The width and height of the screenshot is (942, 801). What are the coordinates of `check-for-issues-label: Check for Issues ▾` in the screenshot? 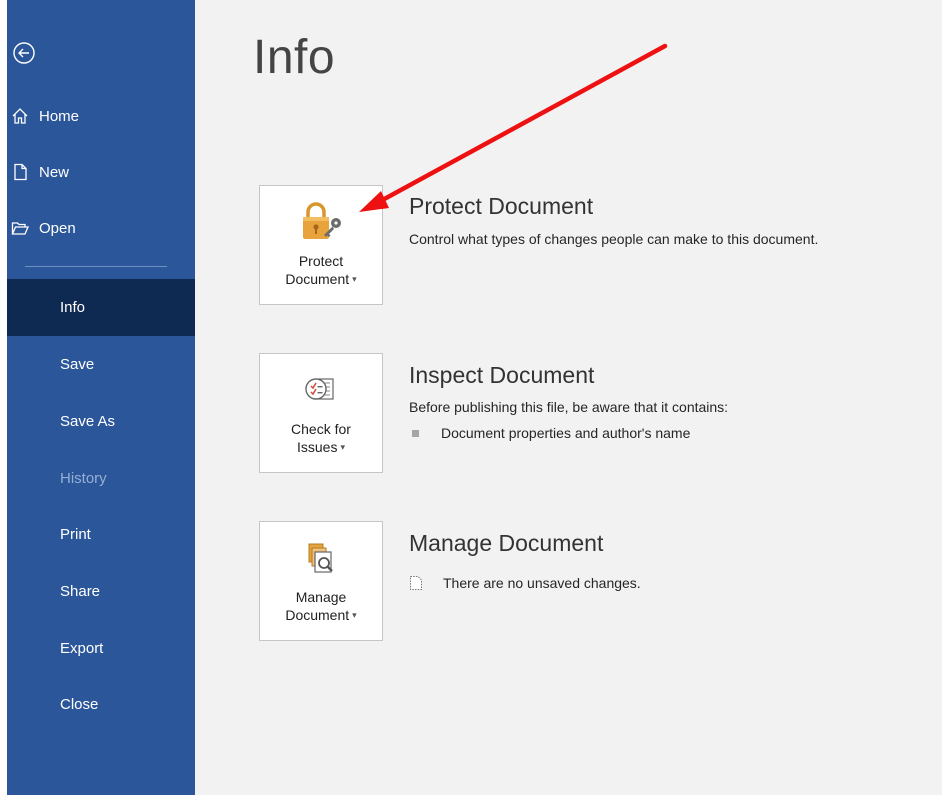 It's located at (321, 438).